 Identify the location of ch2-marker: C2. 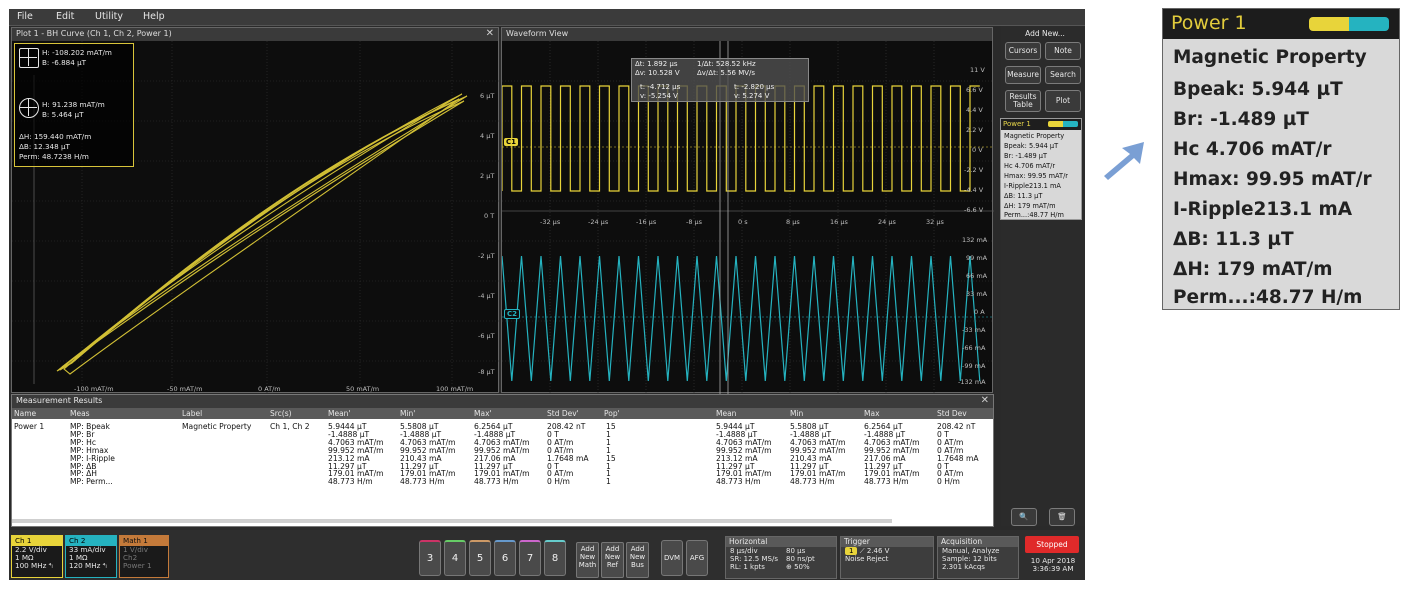
(512, 314).